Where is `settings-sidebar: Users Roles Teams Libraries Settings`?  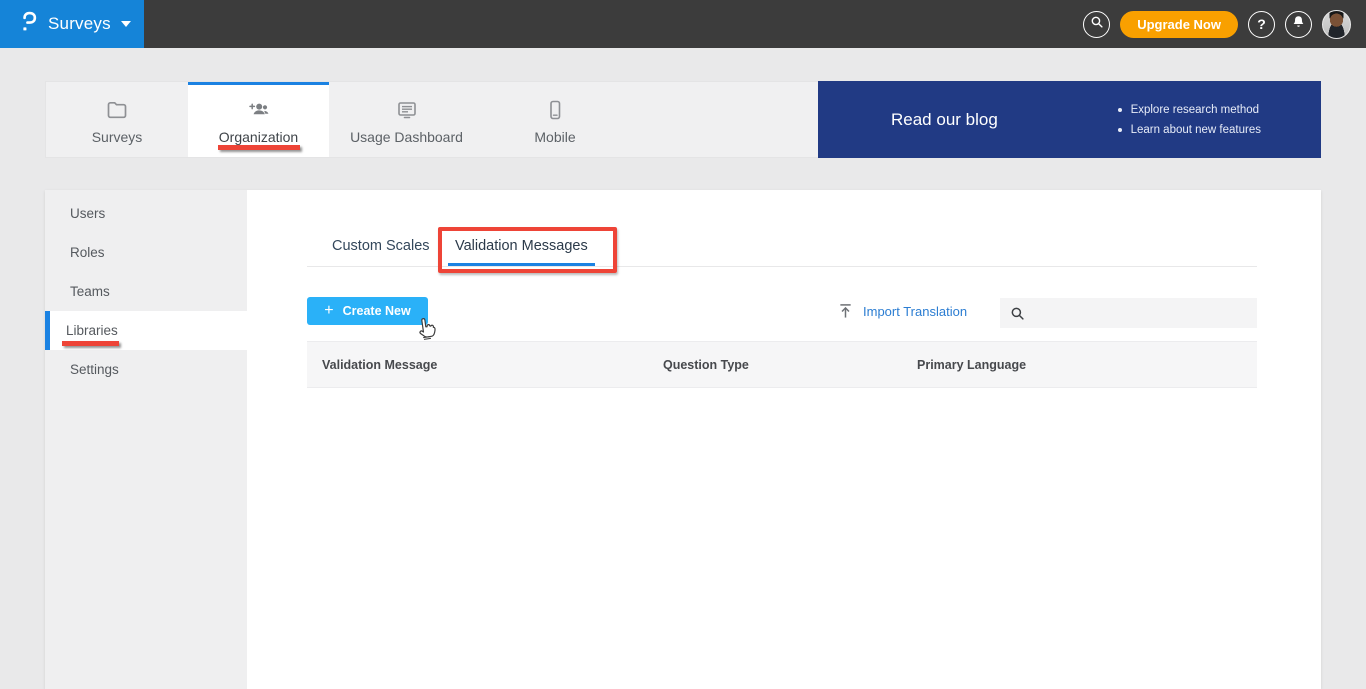
settings-sidebar: Users Roles Teams Libraries Settings is located at coordinates (146, 439).